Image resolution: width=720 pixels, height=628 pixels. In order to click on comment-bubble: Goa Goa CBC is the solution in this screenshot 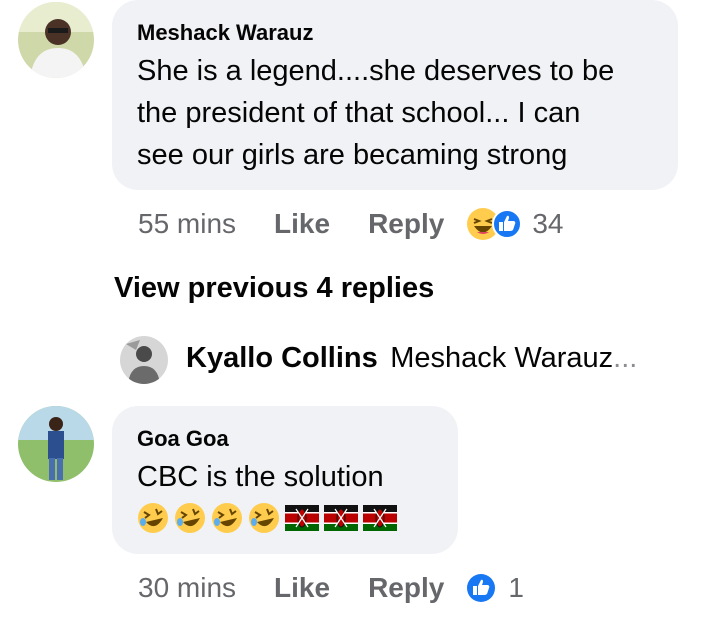, I will do `click(285, 480)`.